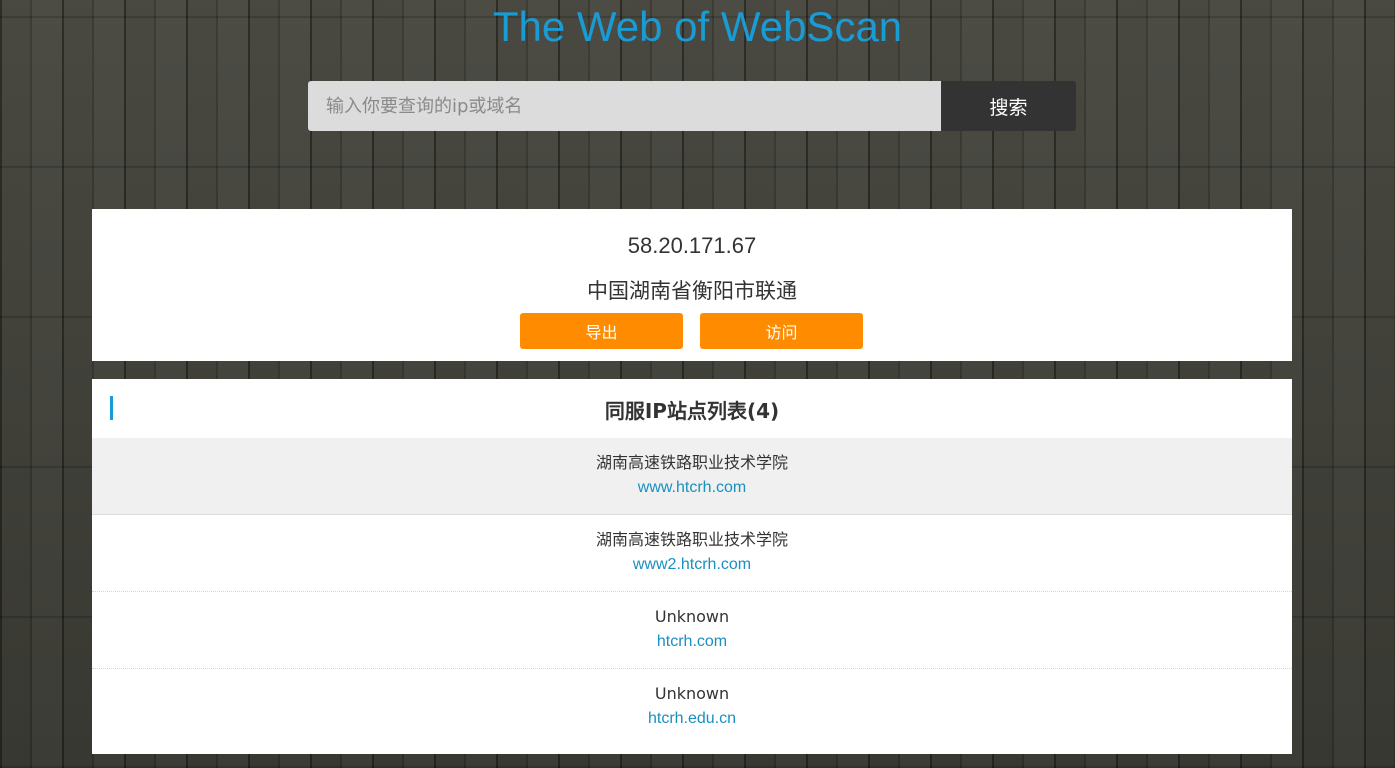  What do you see at coordinates (624, 106) in the screenshot?
I see `search-input` at bounding box center [624, 106].